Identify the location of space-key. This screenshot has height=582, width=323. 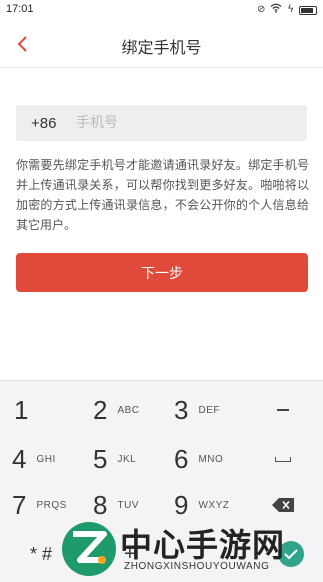
(283, 459).